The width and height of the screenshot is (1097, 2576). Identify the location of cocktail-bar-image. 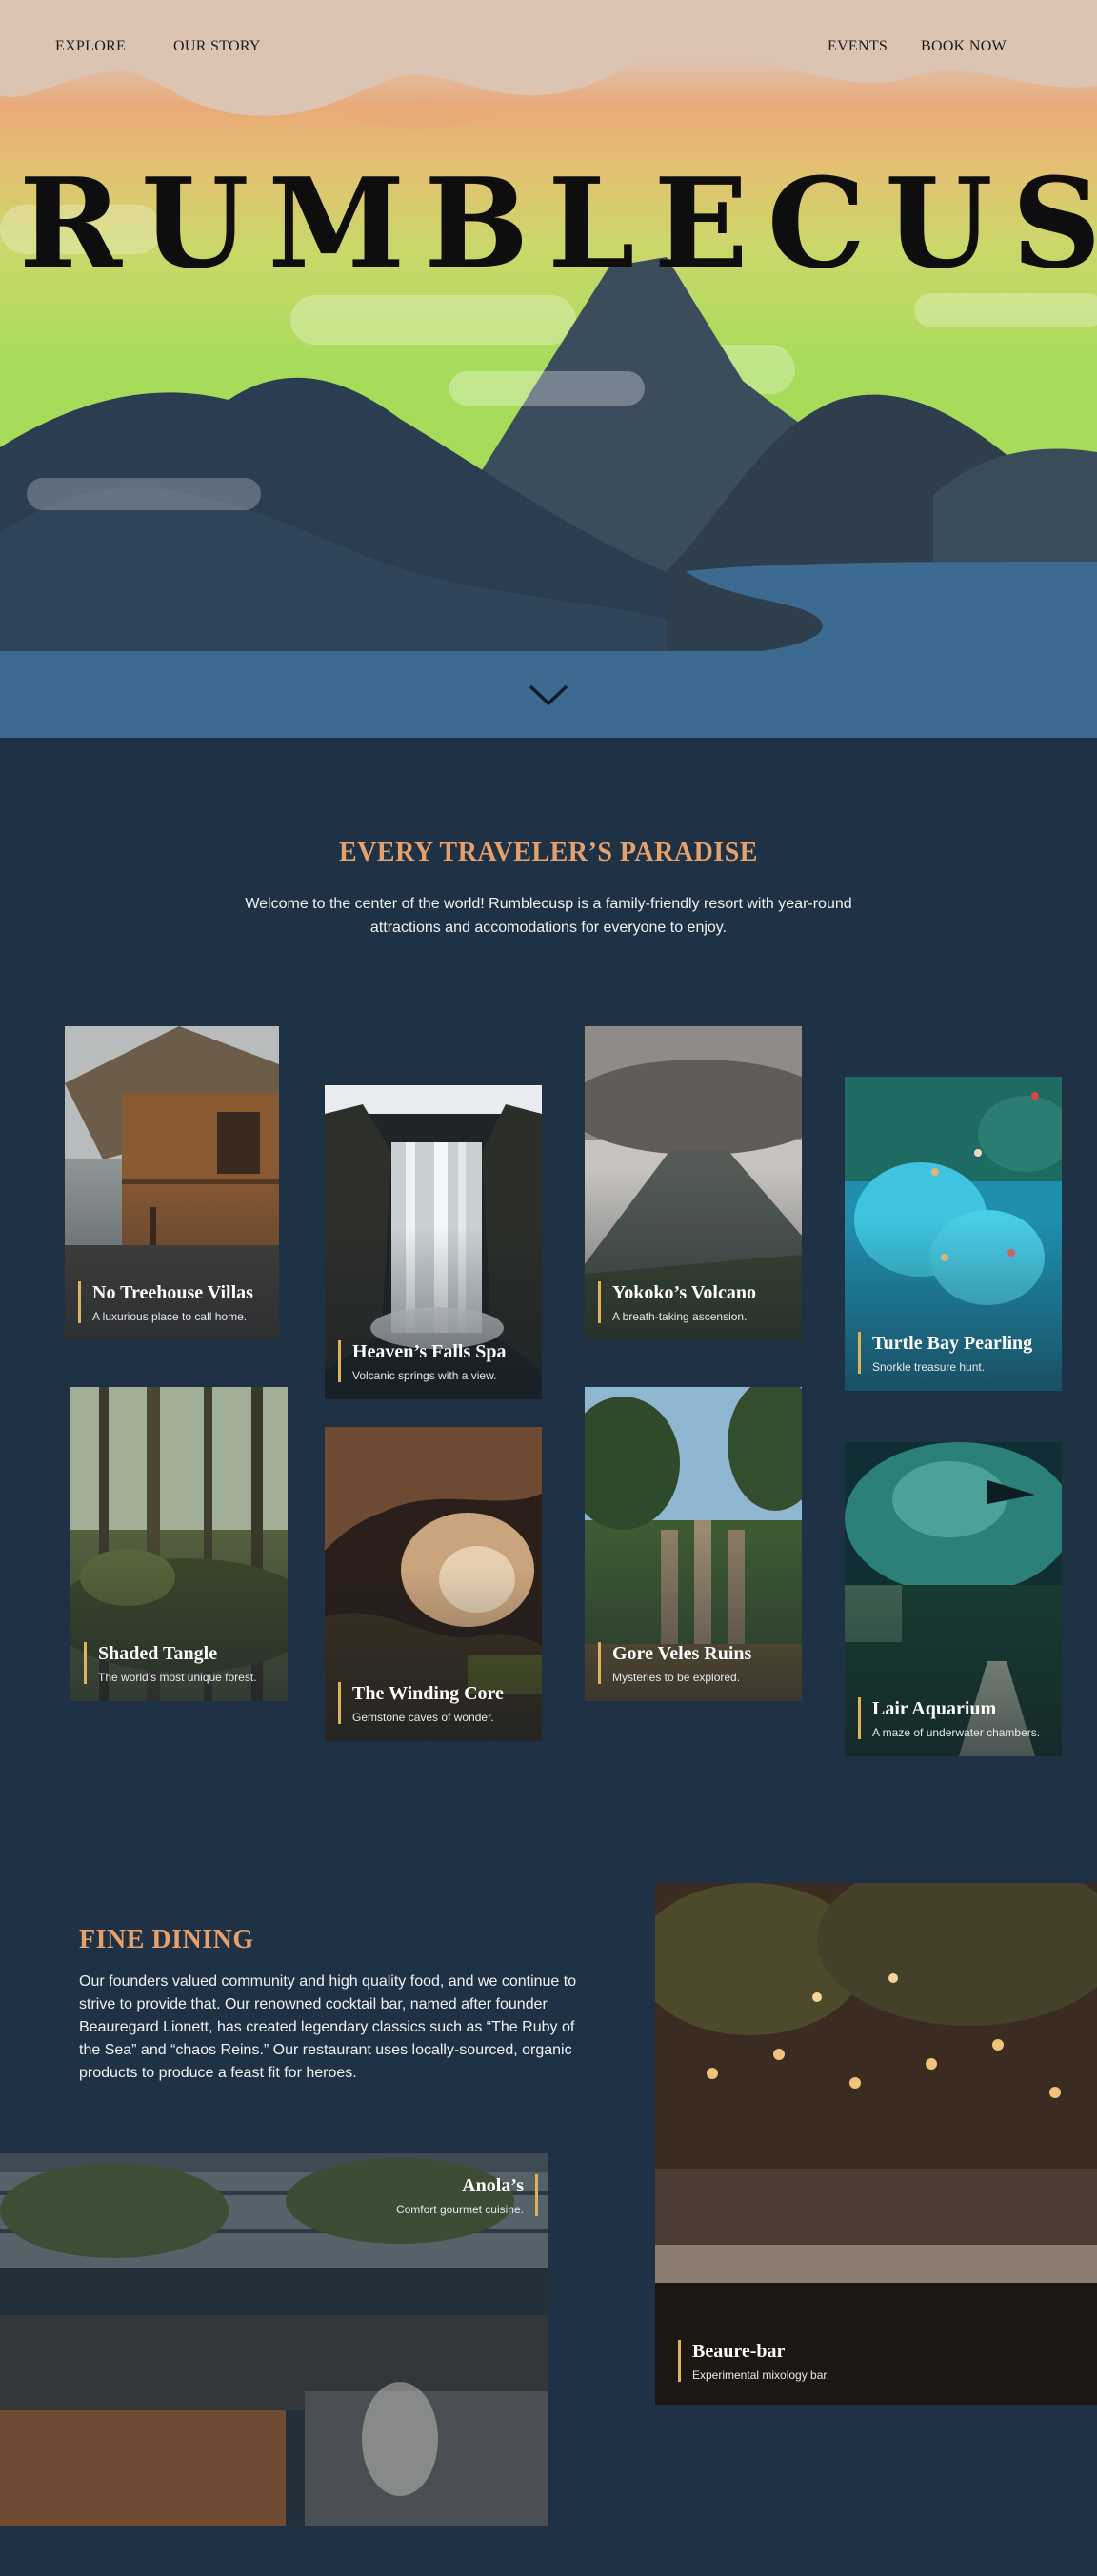
(876, 2144).